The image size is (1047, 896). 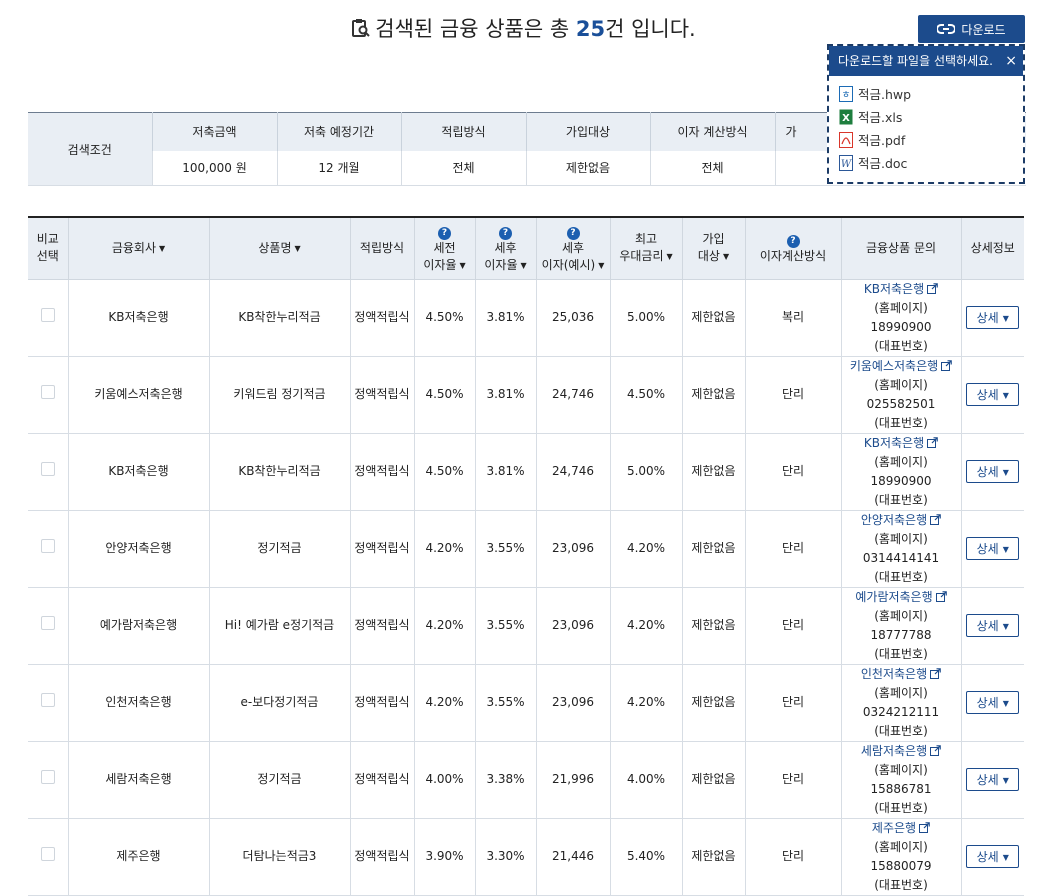 I want to click on download-file-xls: X 적금.xls, so click(x=931, y=116).